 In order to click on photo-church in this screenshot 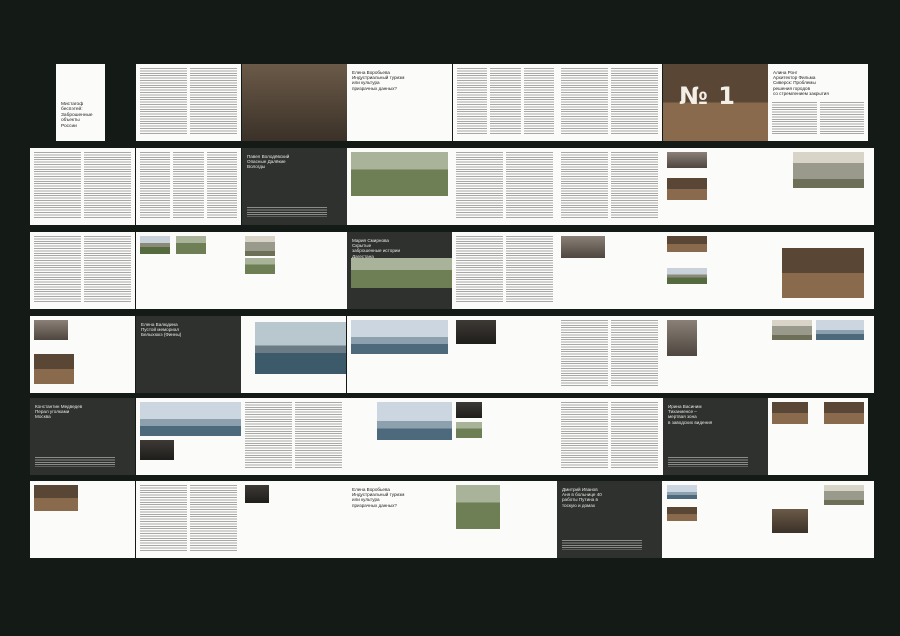, I will do `click(828, 170)`.